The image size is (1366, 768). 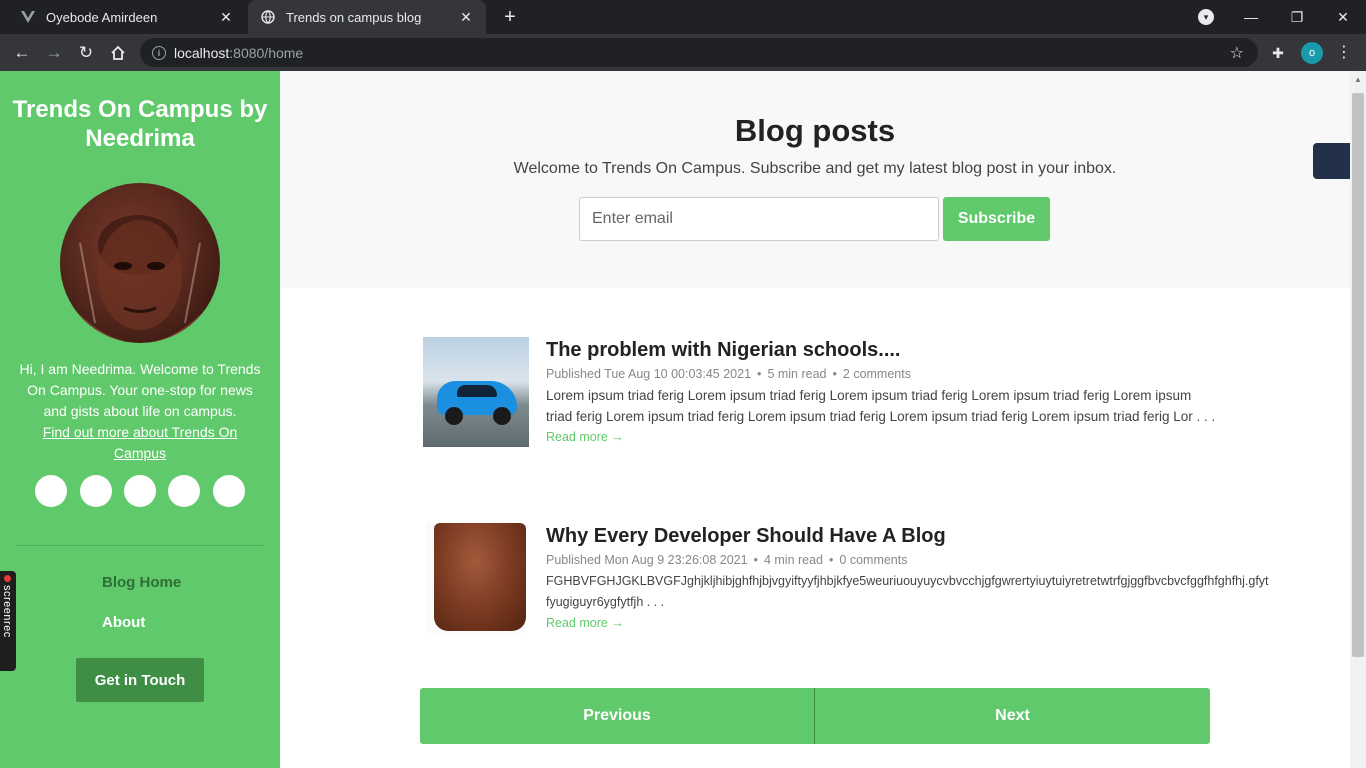 I want to click on window-close-icon: ✕, so click(x=1343, y=17).